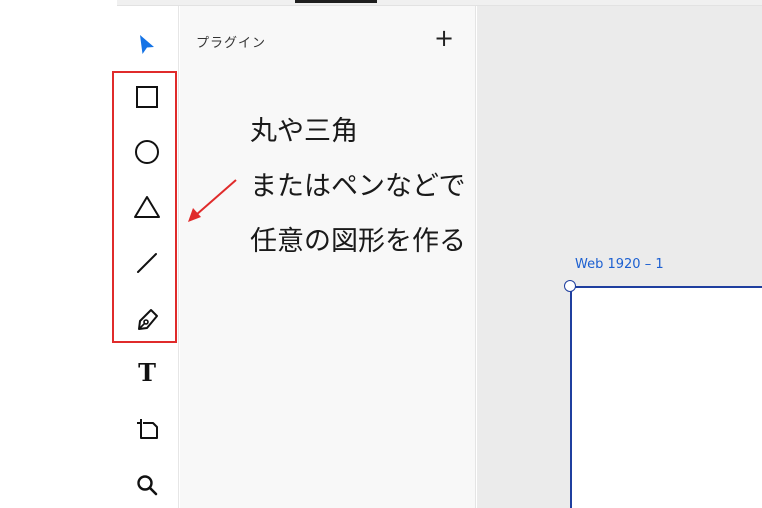 This screenshot has height=508, width=762. Describe the element at coordinates (212, 200) in the screenshot. I see `annotation-arrow` at that location.